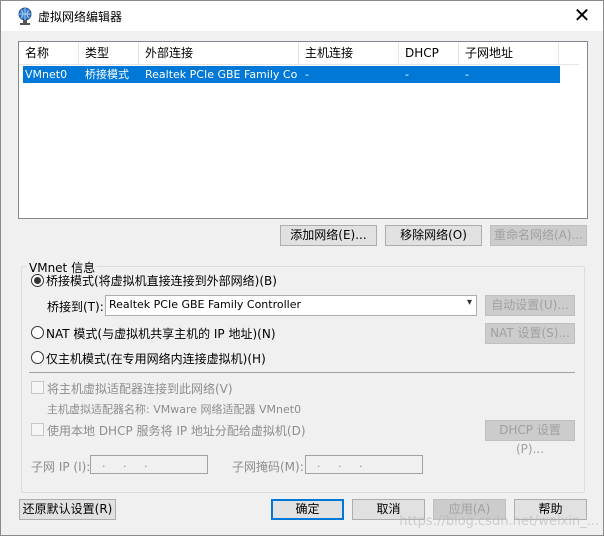 The width and height of the screenshot is (604, 536). Describe the element at coordinates (37, 387) in the screenshot. I see `connect-host-adapter-checkbox` at that location.